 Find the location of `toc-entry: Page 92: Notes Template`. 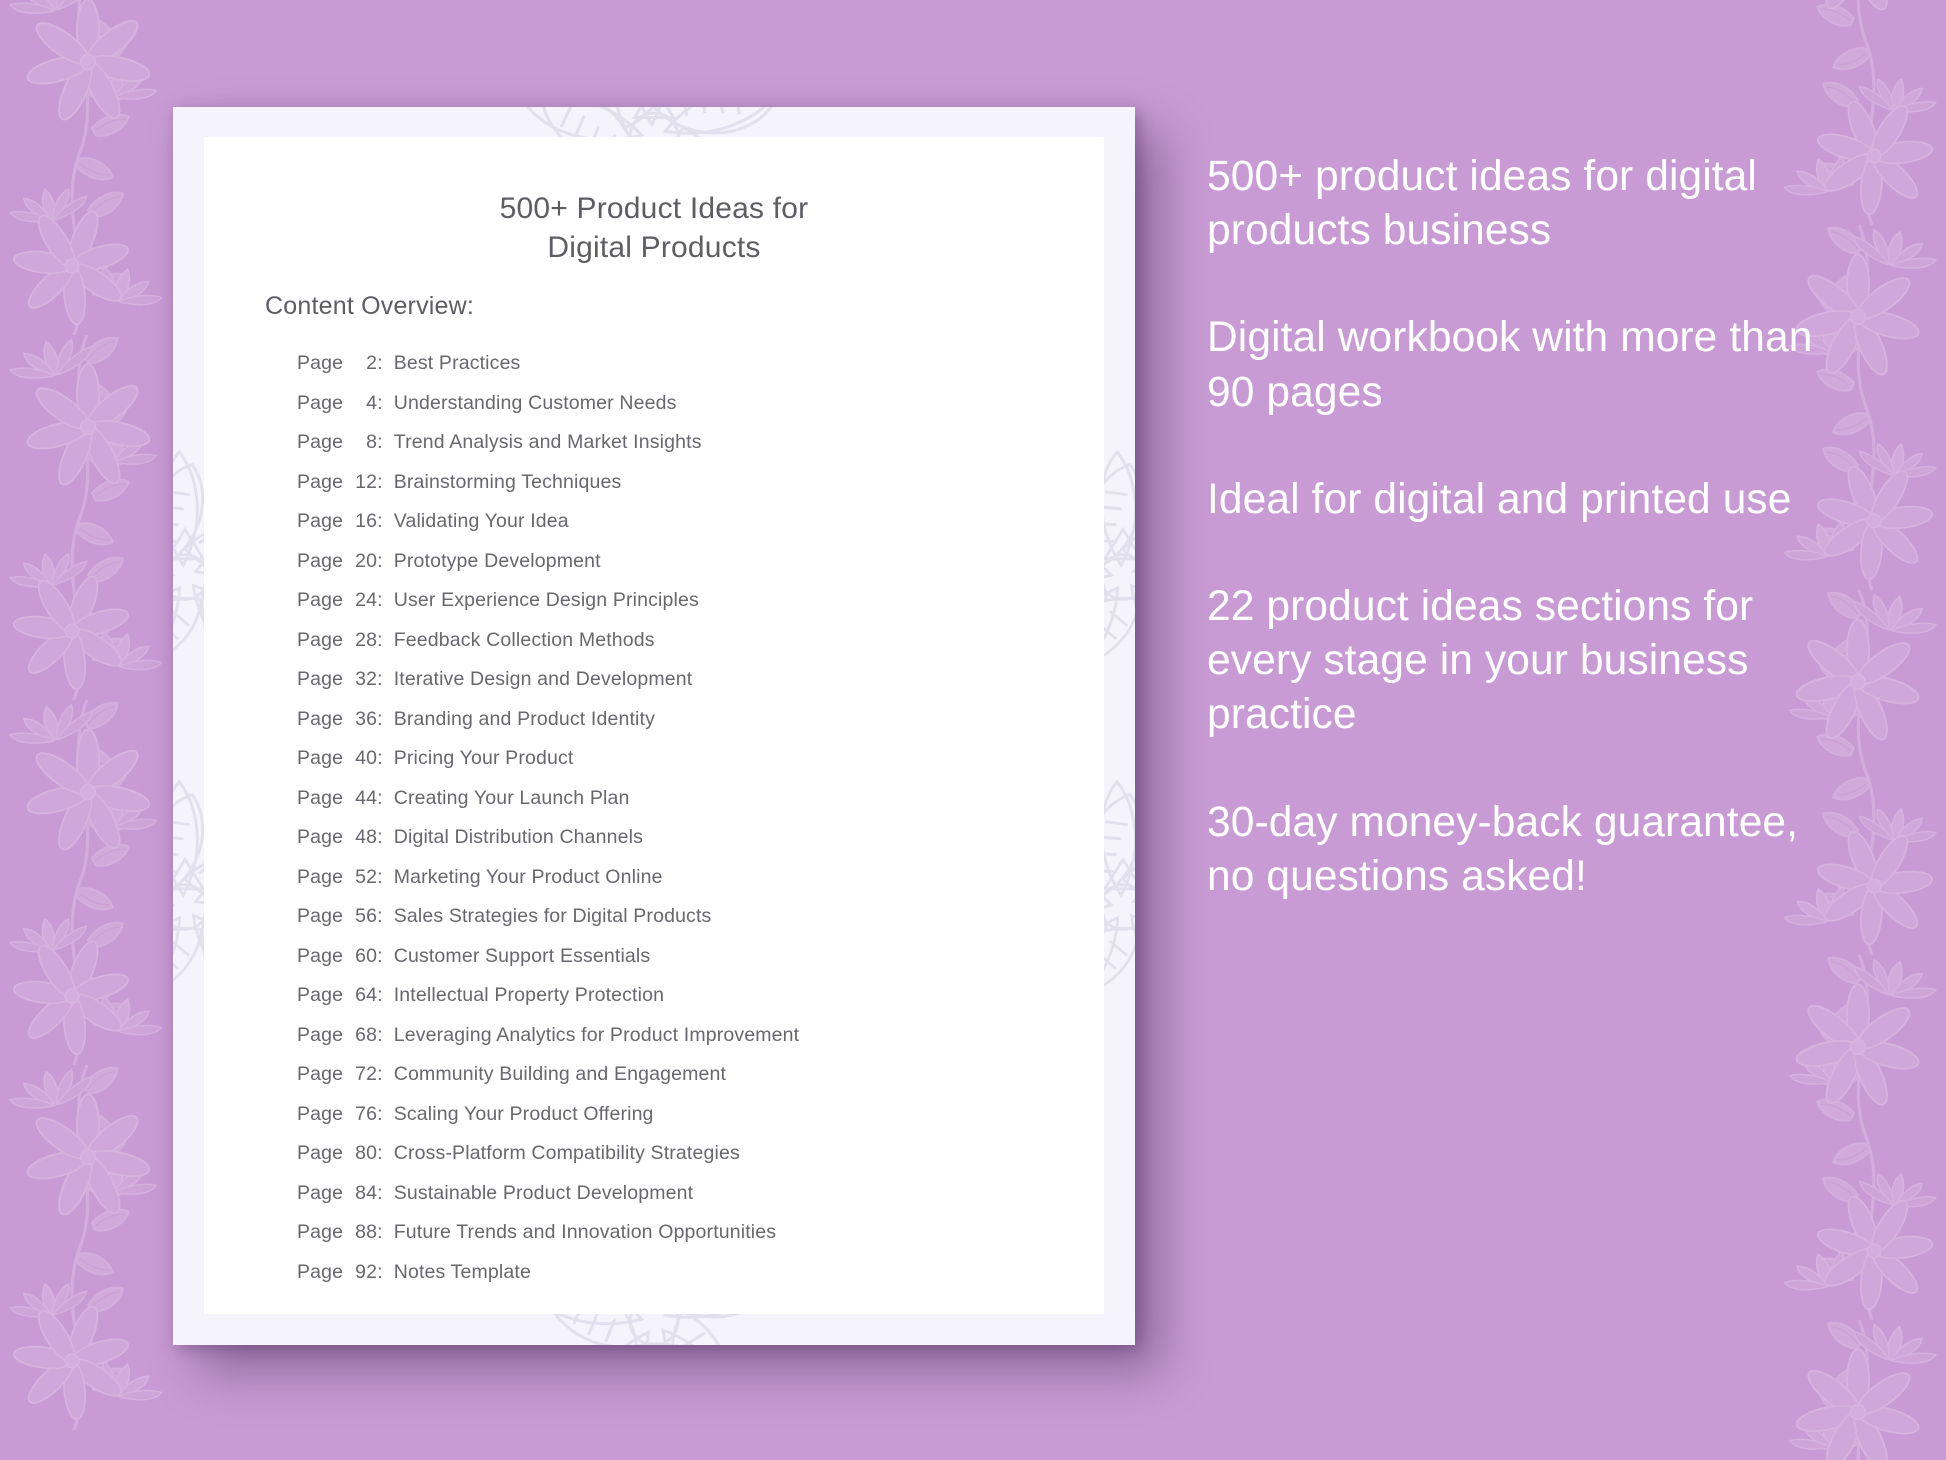

toc-entry: Page 92: Notes Template is located at coordinates (697, 1281).